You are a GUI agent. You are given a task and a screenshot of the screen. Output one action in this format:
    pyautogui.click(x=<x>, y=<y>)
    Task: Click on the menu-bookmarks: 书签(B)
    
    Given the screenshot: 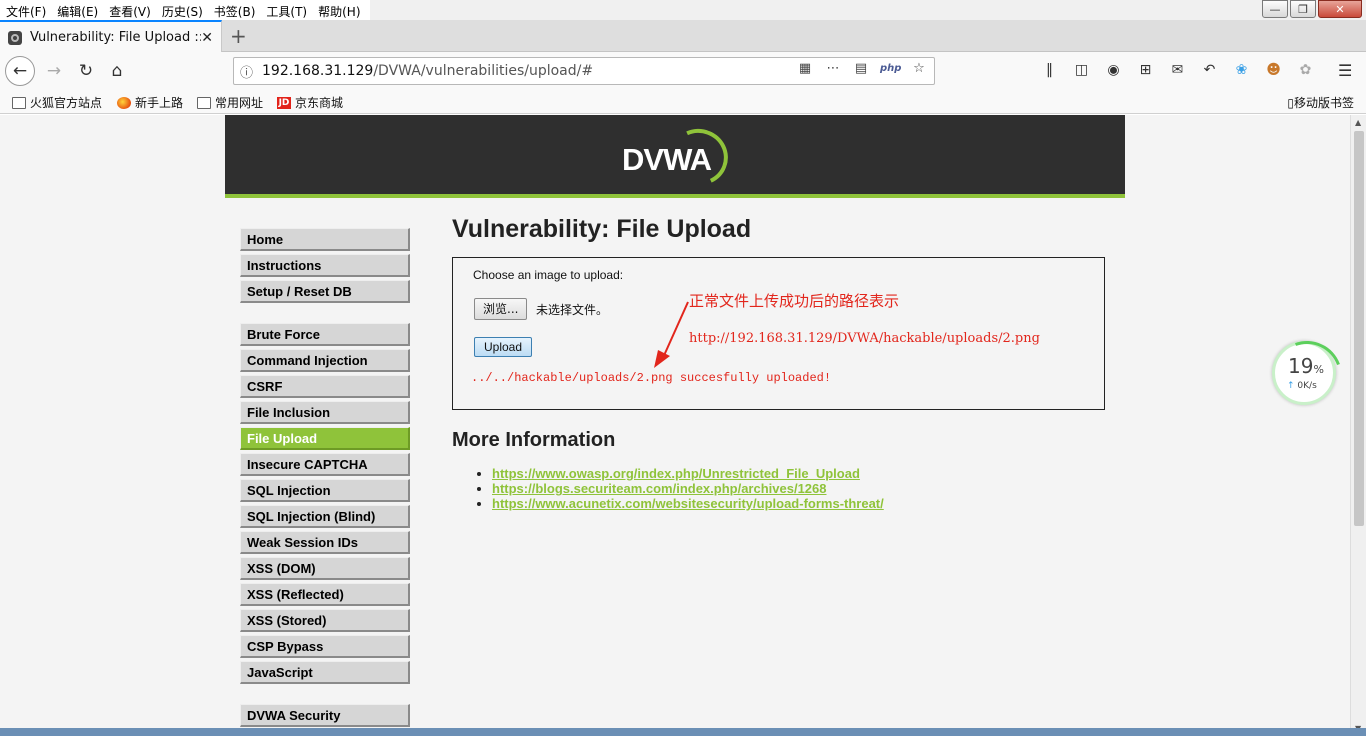 What is the action you would take?
    pyautogui.click(x=234, y=10)
    